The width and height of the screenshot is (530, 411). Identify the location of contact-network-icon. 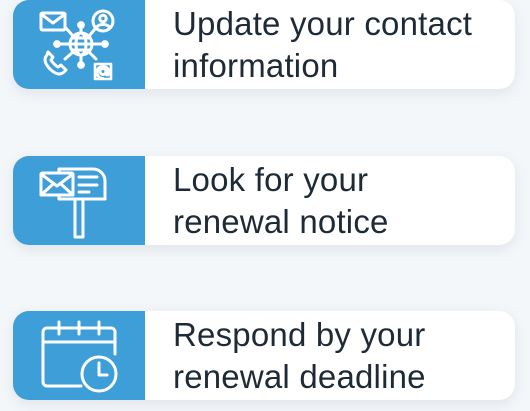
(77, 44).